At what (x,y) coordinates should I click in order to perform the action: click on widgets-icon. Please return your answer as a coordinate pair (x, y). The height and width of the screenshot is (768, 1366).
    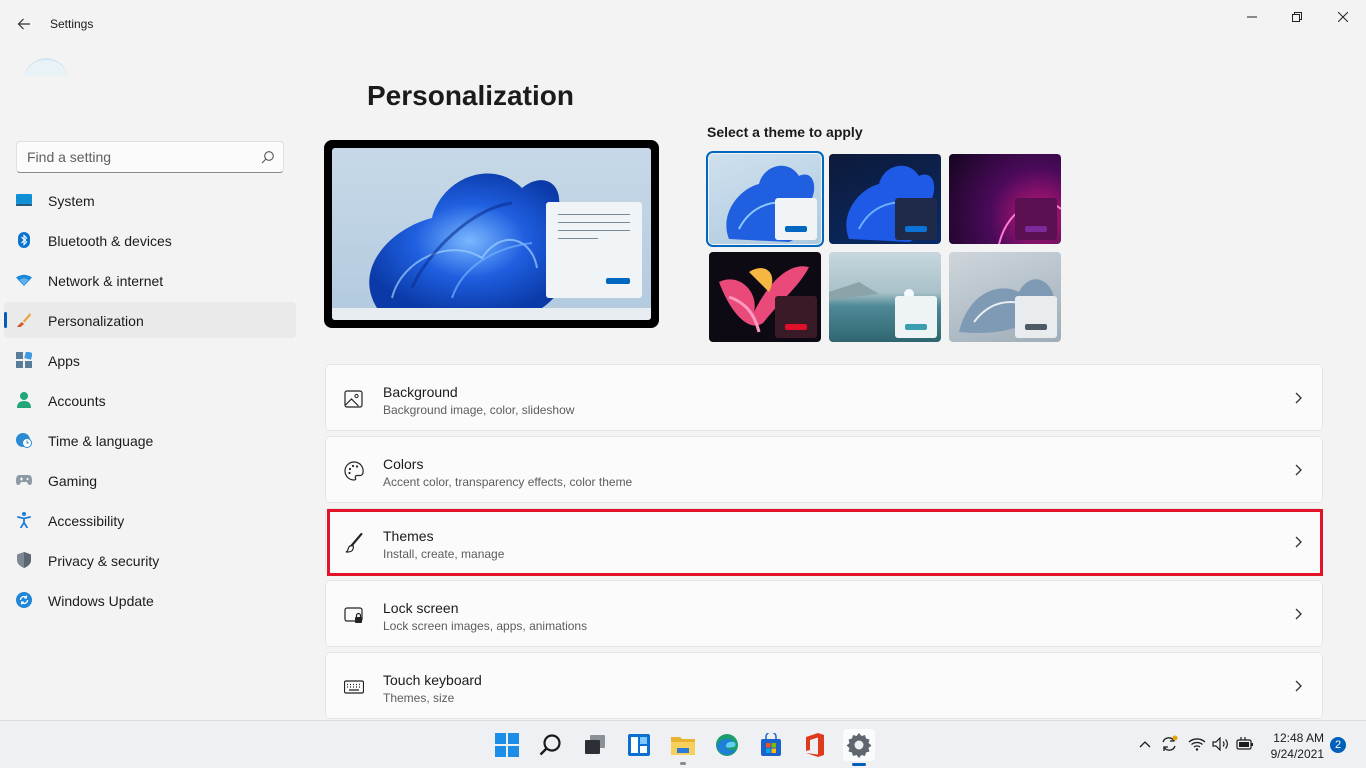
    Looking at the image, I should click on (639, 745).